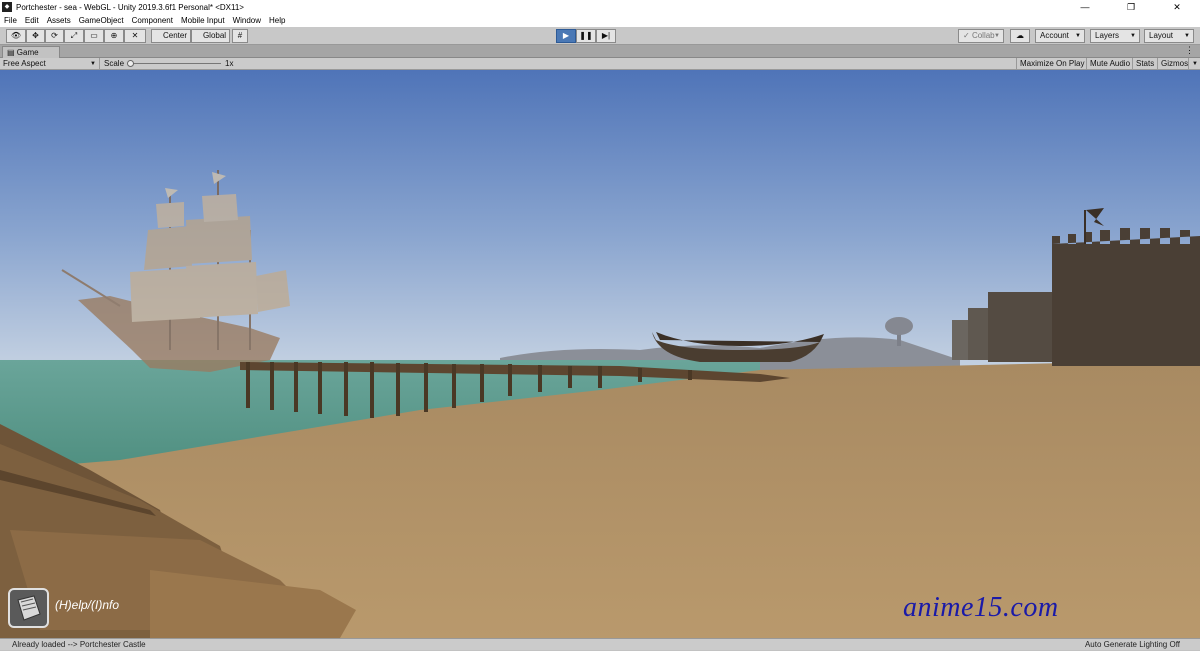  What do you see at coordinates (74, 36) in the screenshot?
I see `scale-tool-icon: ⤢` at bounding box center [74, 36].